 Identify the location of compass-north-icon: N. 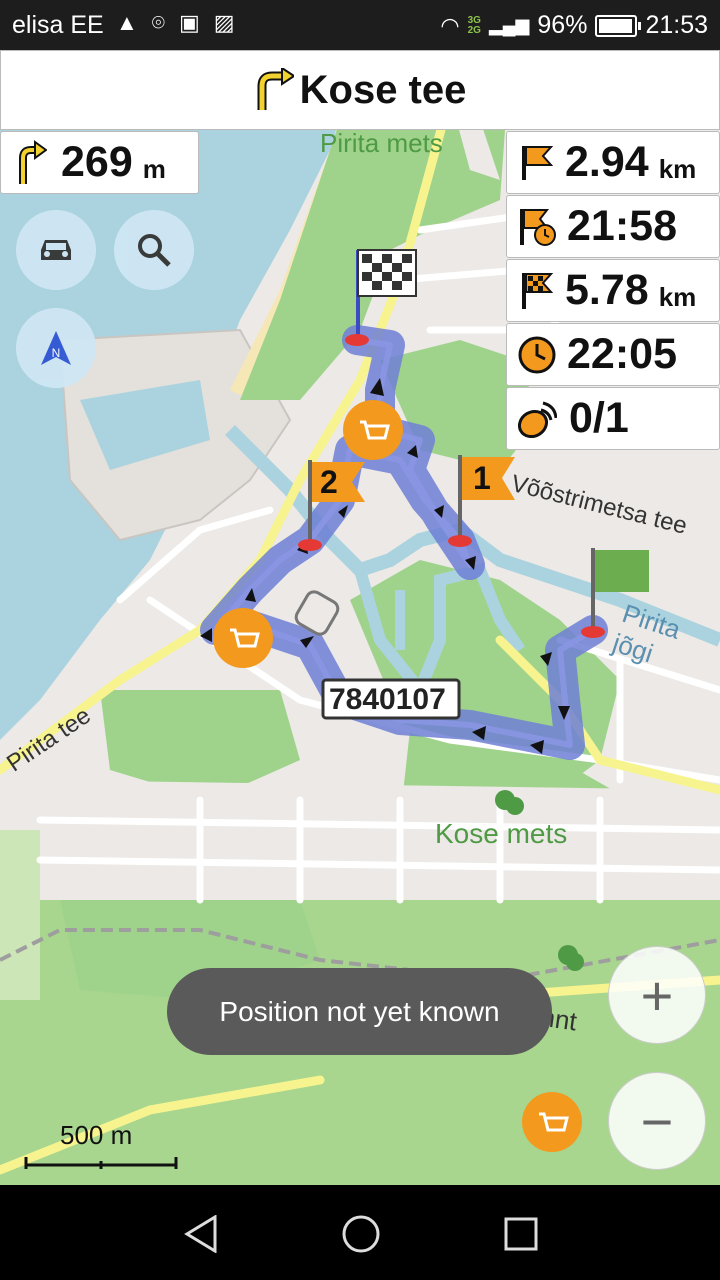
(56, 348).